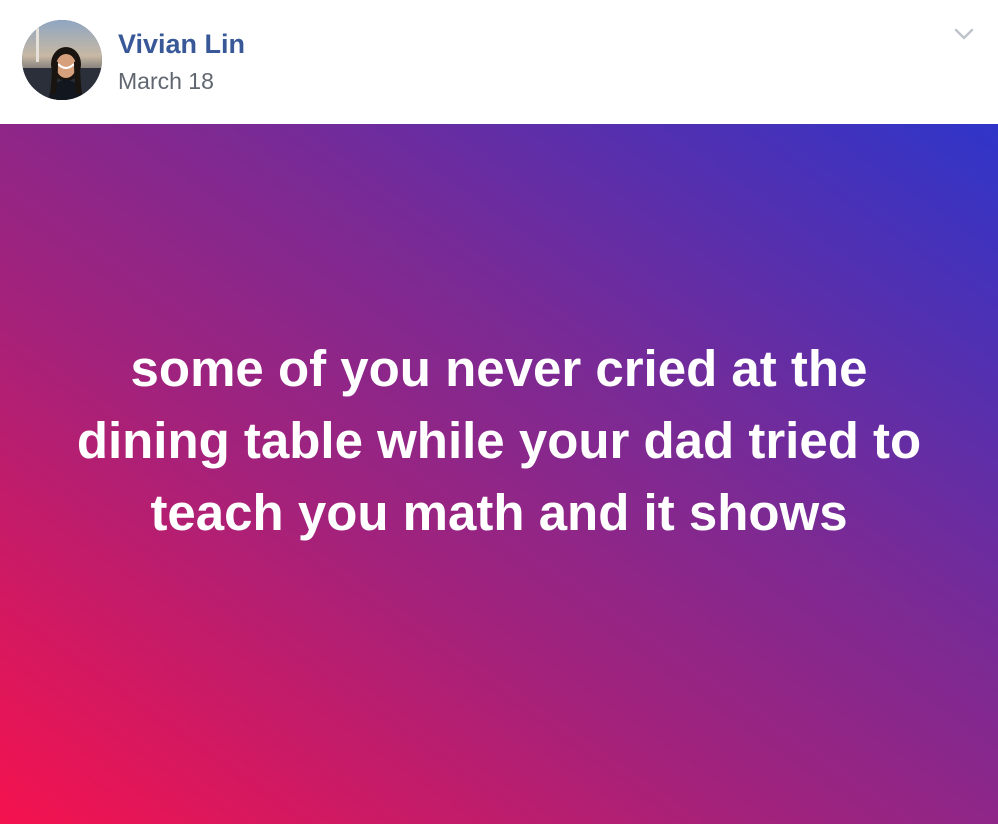 The width and height of the screenshot is (998, 824). I want to click on avatar-photo, so click(62, 60).